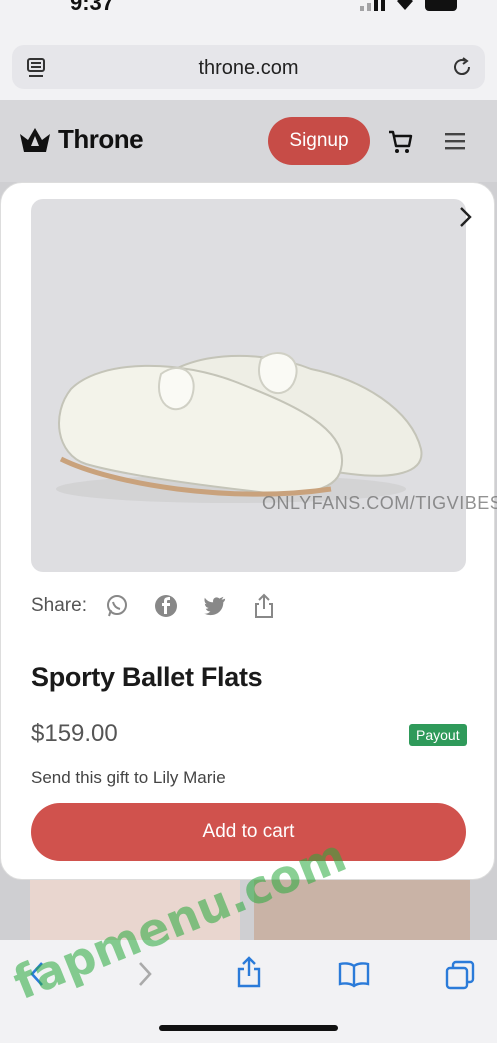  Describe the element at coordinates (215, 606) in the screenshot. I see `twitter-icon` at that location.